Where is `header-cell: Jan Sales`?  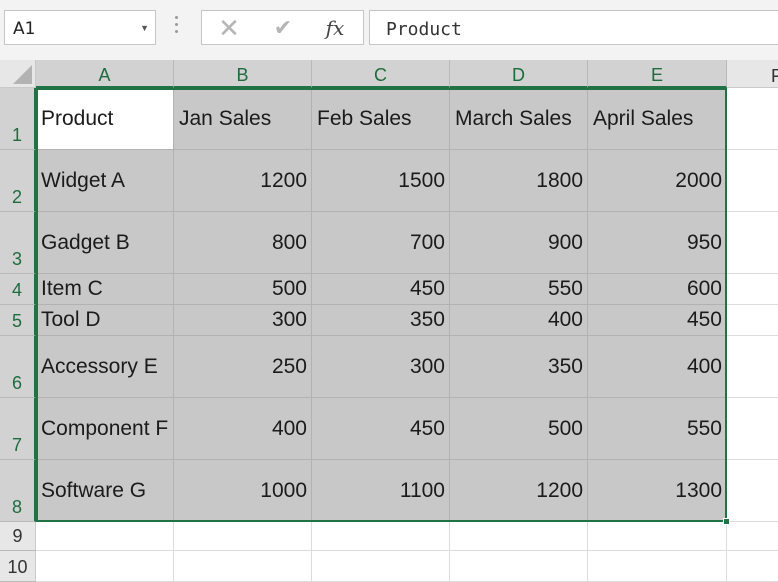 header-cell: Jan Sales is located at coordinates (243, 119).